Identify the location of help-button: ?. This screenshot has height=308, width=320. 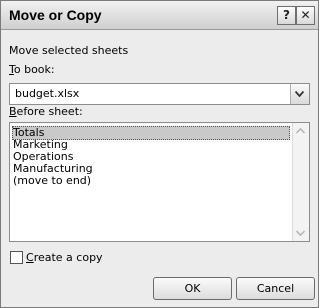
(286, 15).